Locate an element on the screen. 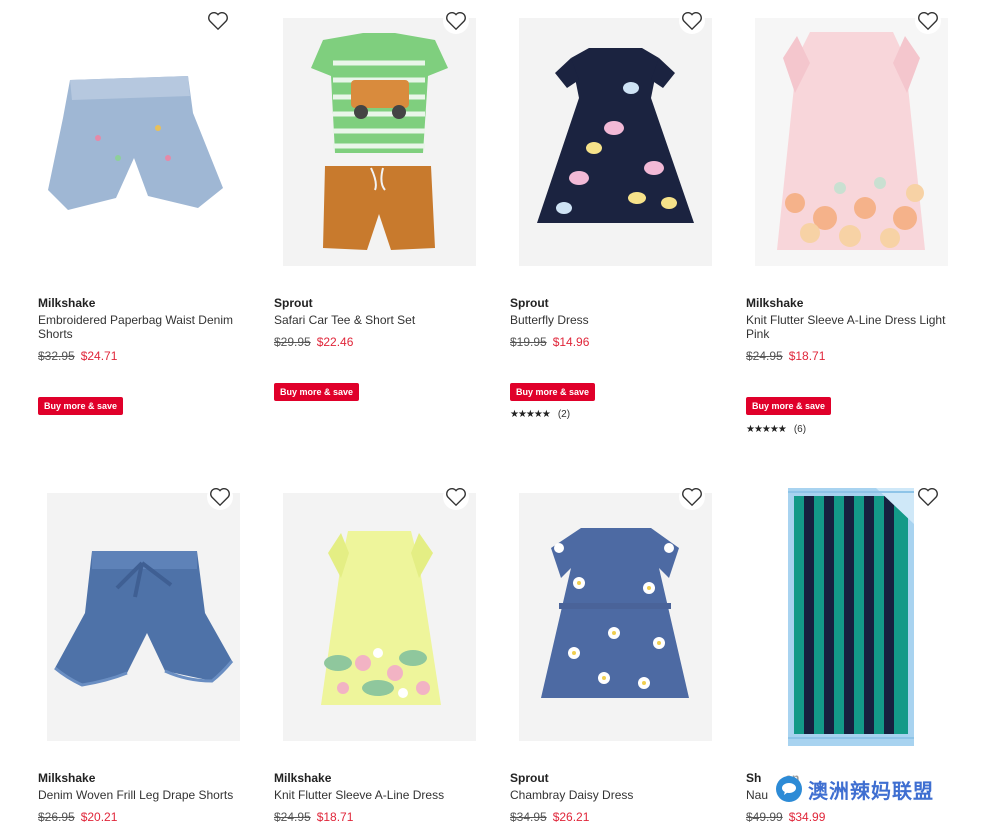 This screenshot has width=981, height=831. product-rating: ★★★★★ (2) is located at coordinates (540, 414).